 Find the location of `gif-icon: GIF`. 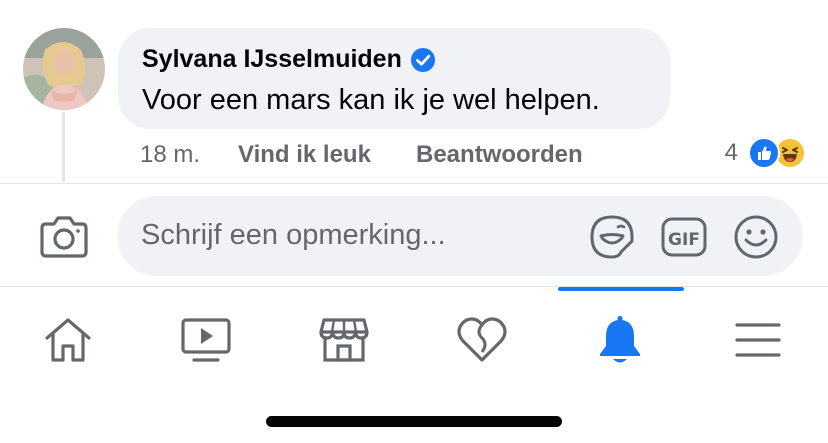

gif-icon: GIF is located at coordinates (684, 237).